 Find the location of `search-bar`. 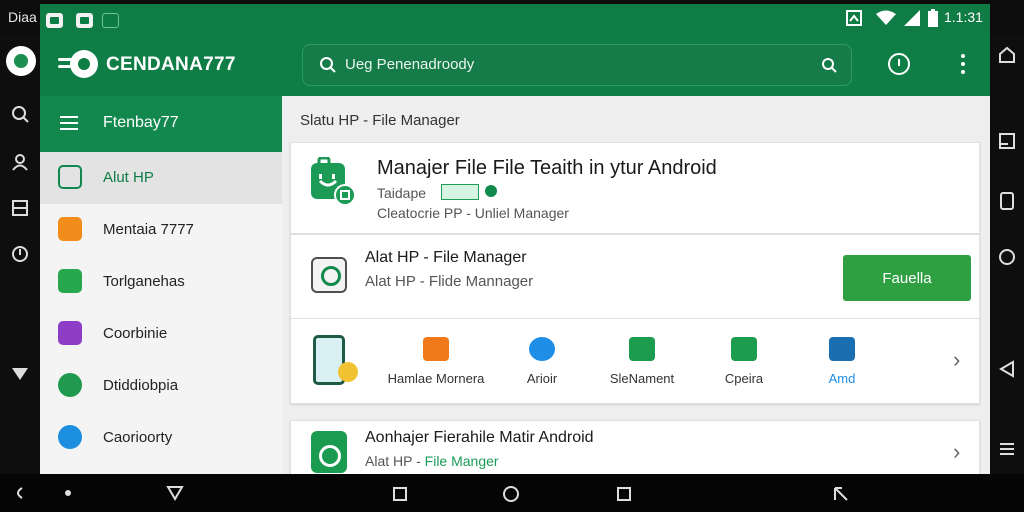

search-bar is located at coordinates (577, 65).